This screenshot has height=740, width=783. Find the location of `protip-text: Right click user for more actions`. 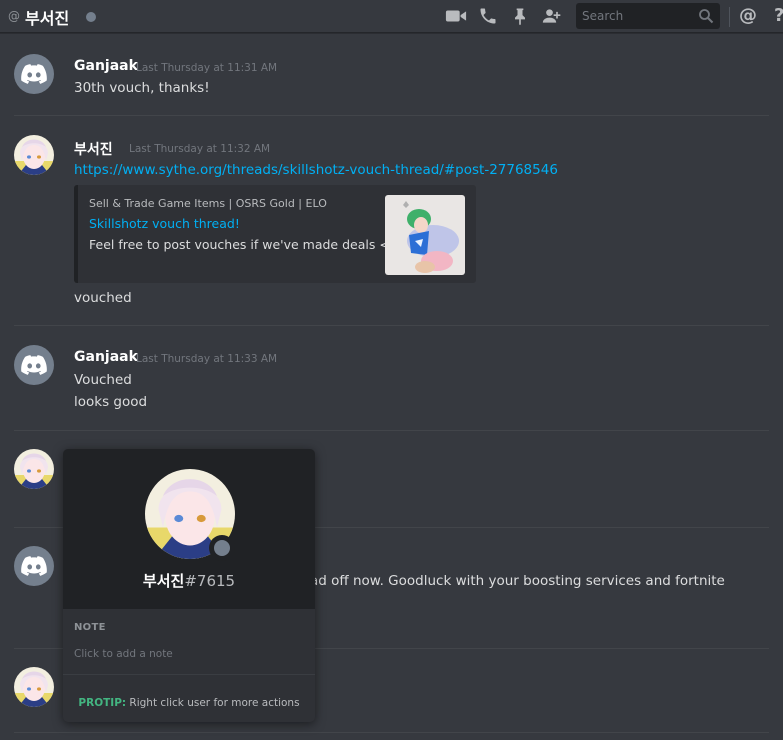

protip-text: Right click user for more actions is located at coordinates (213, 703).